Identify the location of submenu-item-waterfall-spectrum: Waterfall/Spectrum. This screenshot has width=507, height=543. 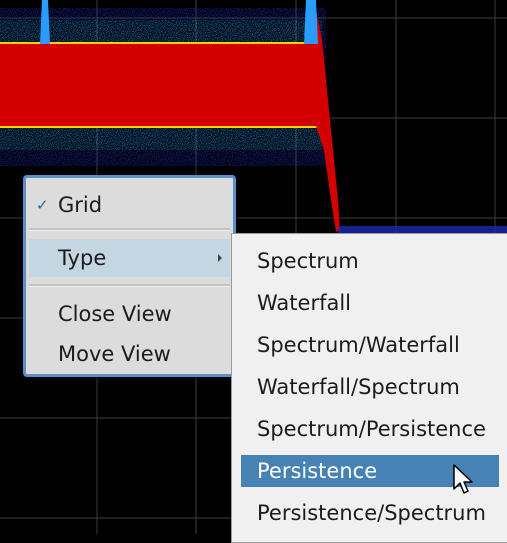
(370, 387).